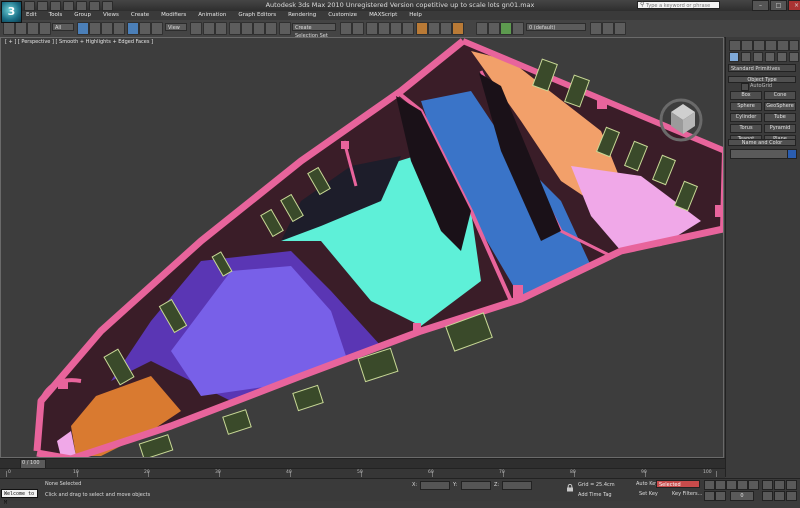 The image size is (800, 508). What do you see at coordinates (476, 485) in the screenshot?
I see `y-coord-field` at bounding box center [476, 485].